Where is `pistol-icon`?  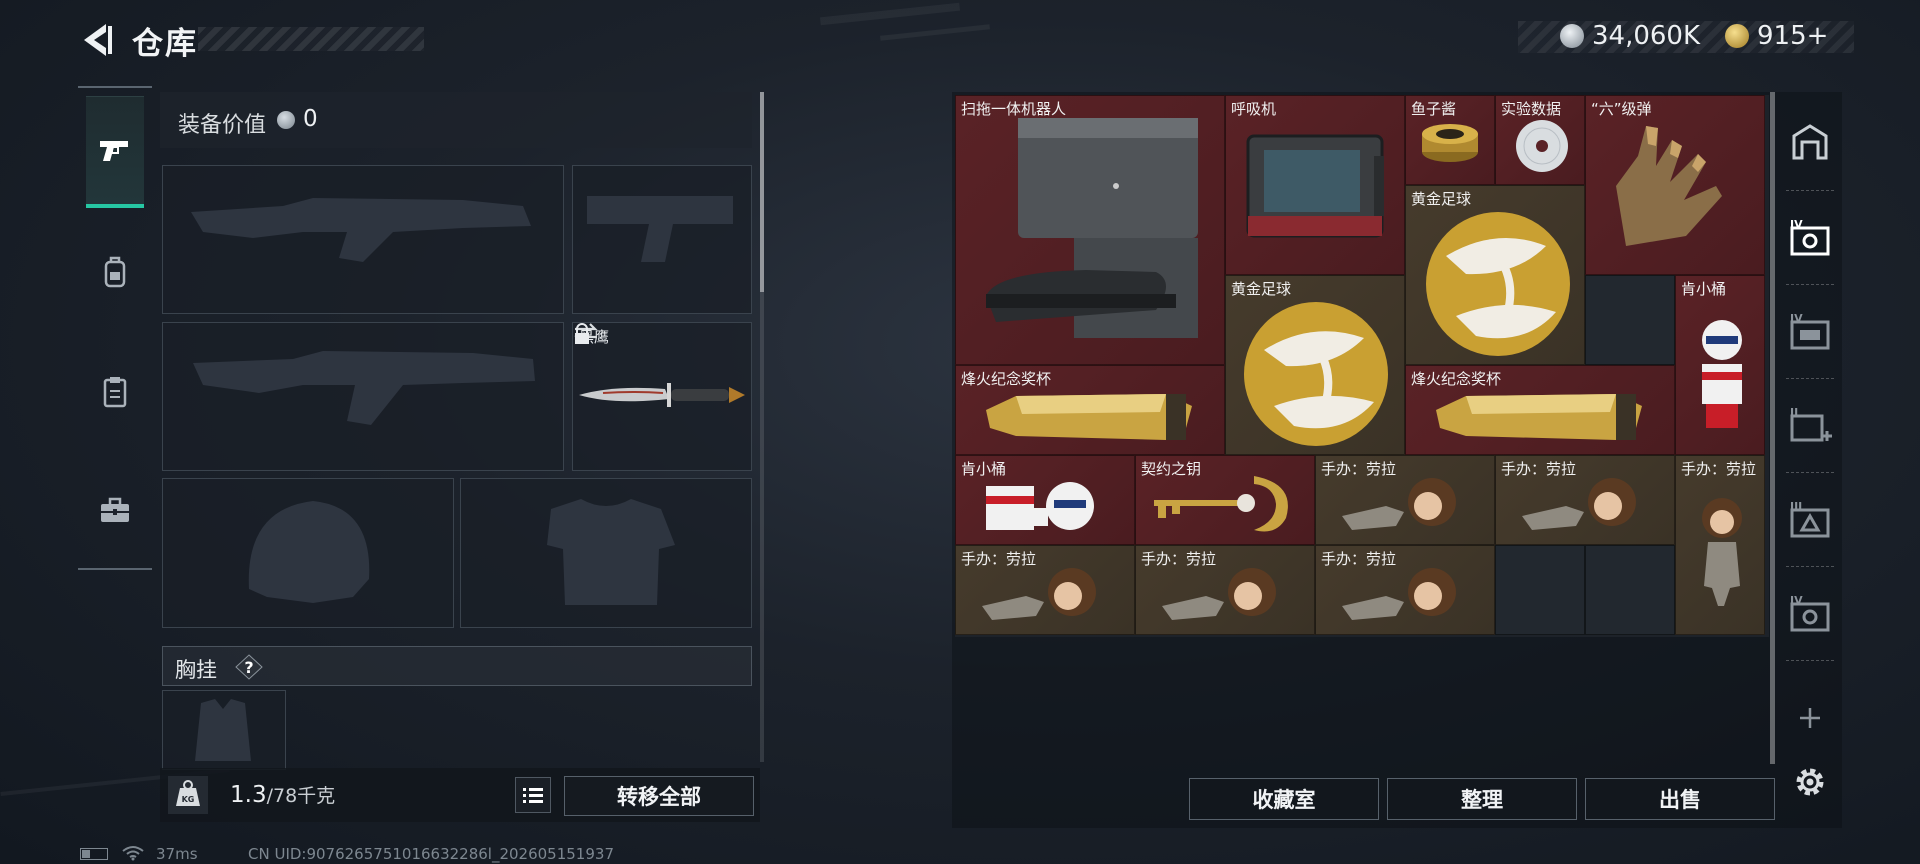 pistol-icon is located at coordinates (114, 150).